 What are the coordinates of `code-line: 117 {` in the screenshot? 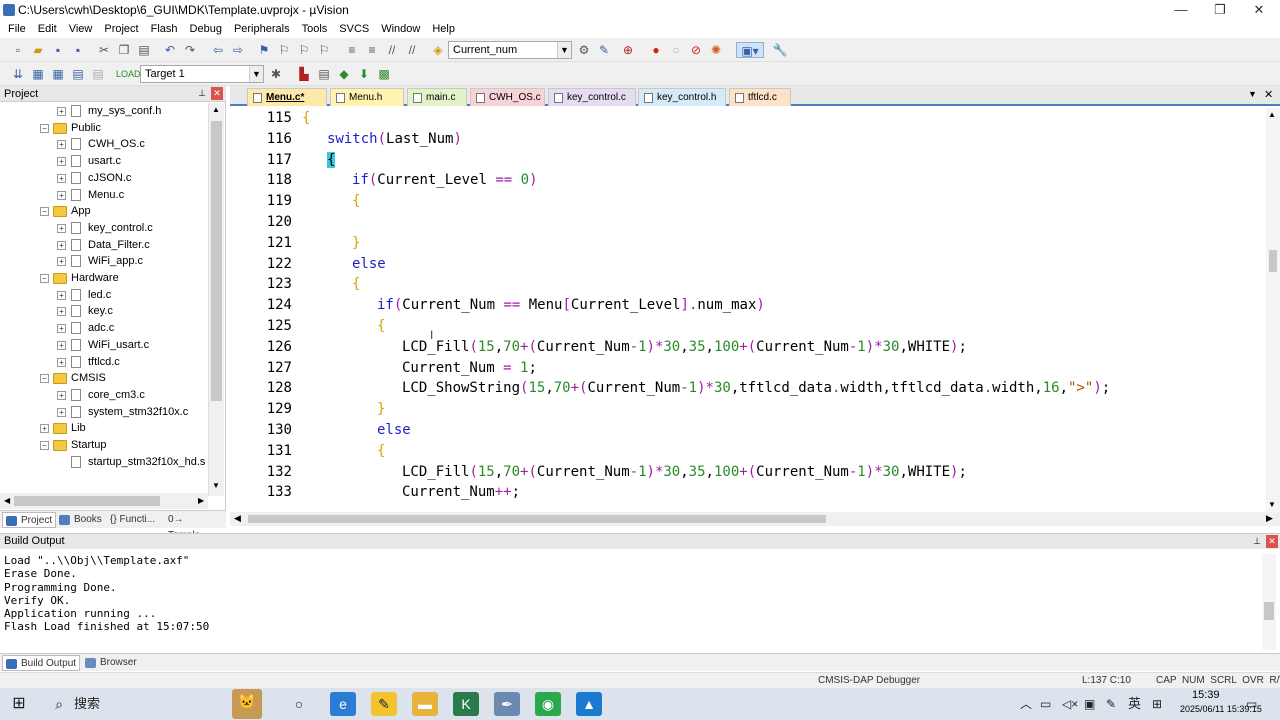 It's located at (750, 160).